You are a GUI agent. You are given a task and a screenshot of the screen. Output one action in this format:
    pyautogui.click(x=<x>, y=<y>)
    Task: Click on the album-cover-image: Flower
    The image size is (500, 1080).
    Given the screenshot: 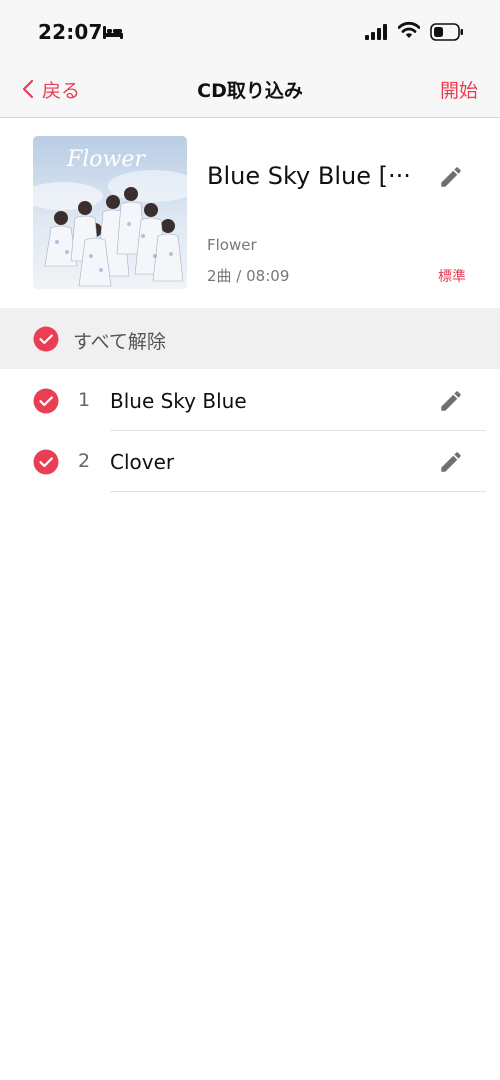 What is the action you would take?
    pyautogui.click(x=110, y=212)
    